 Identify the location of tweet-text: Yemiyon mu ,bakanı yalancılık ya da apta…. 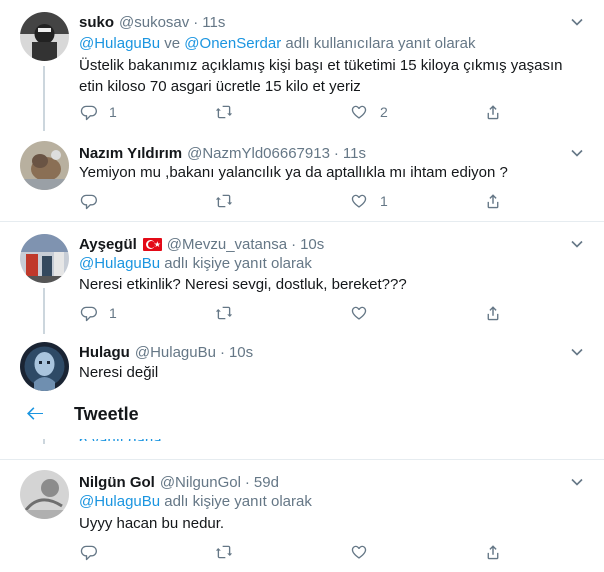
(293, 172).